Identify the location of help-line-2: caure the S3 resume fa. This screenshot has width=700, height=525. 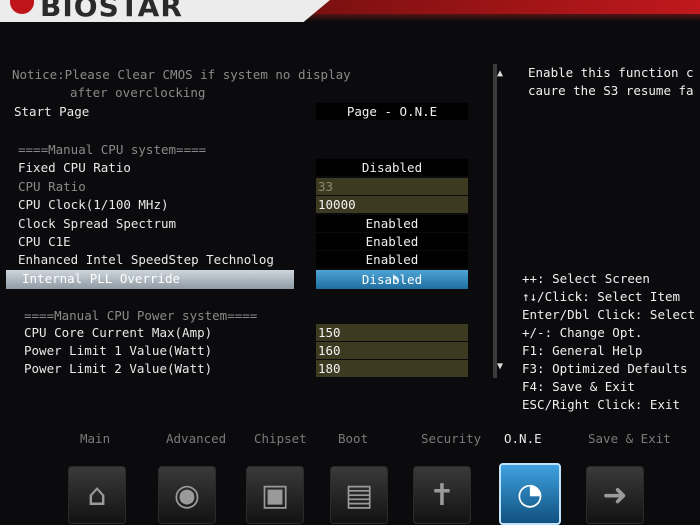
(611, 90).